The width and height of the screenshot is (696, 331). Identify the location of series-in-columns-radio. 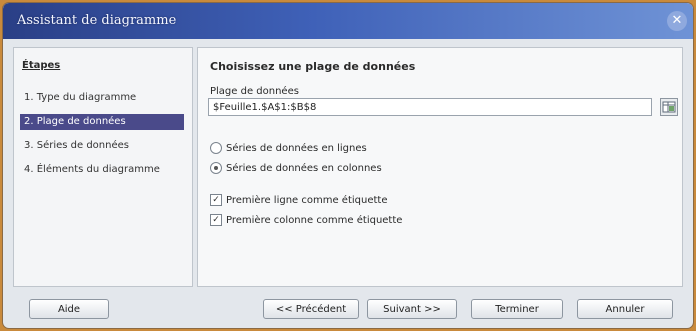
(216, 168).